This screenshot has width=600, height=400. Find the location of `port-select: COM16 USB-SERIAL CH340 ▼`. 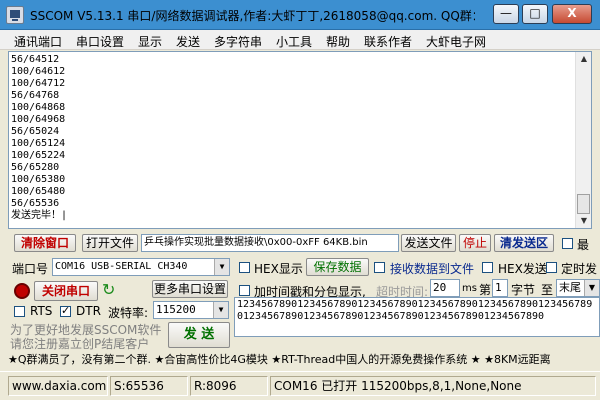

port-select: COM16 USB-SERIAL CH340 ▼ is located at coordinates (141, 267).